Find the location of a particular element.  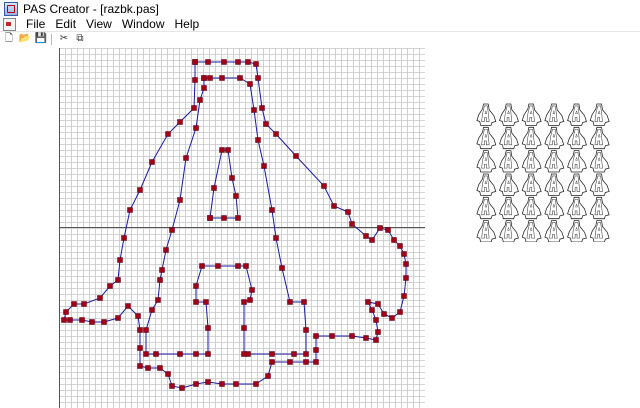

title-bar: PAS Creator - [razbk.pas] is located at coordinates (320, 8).